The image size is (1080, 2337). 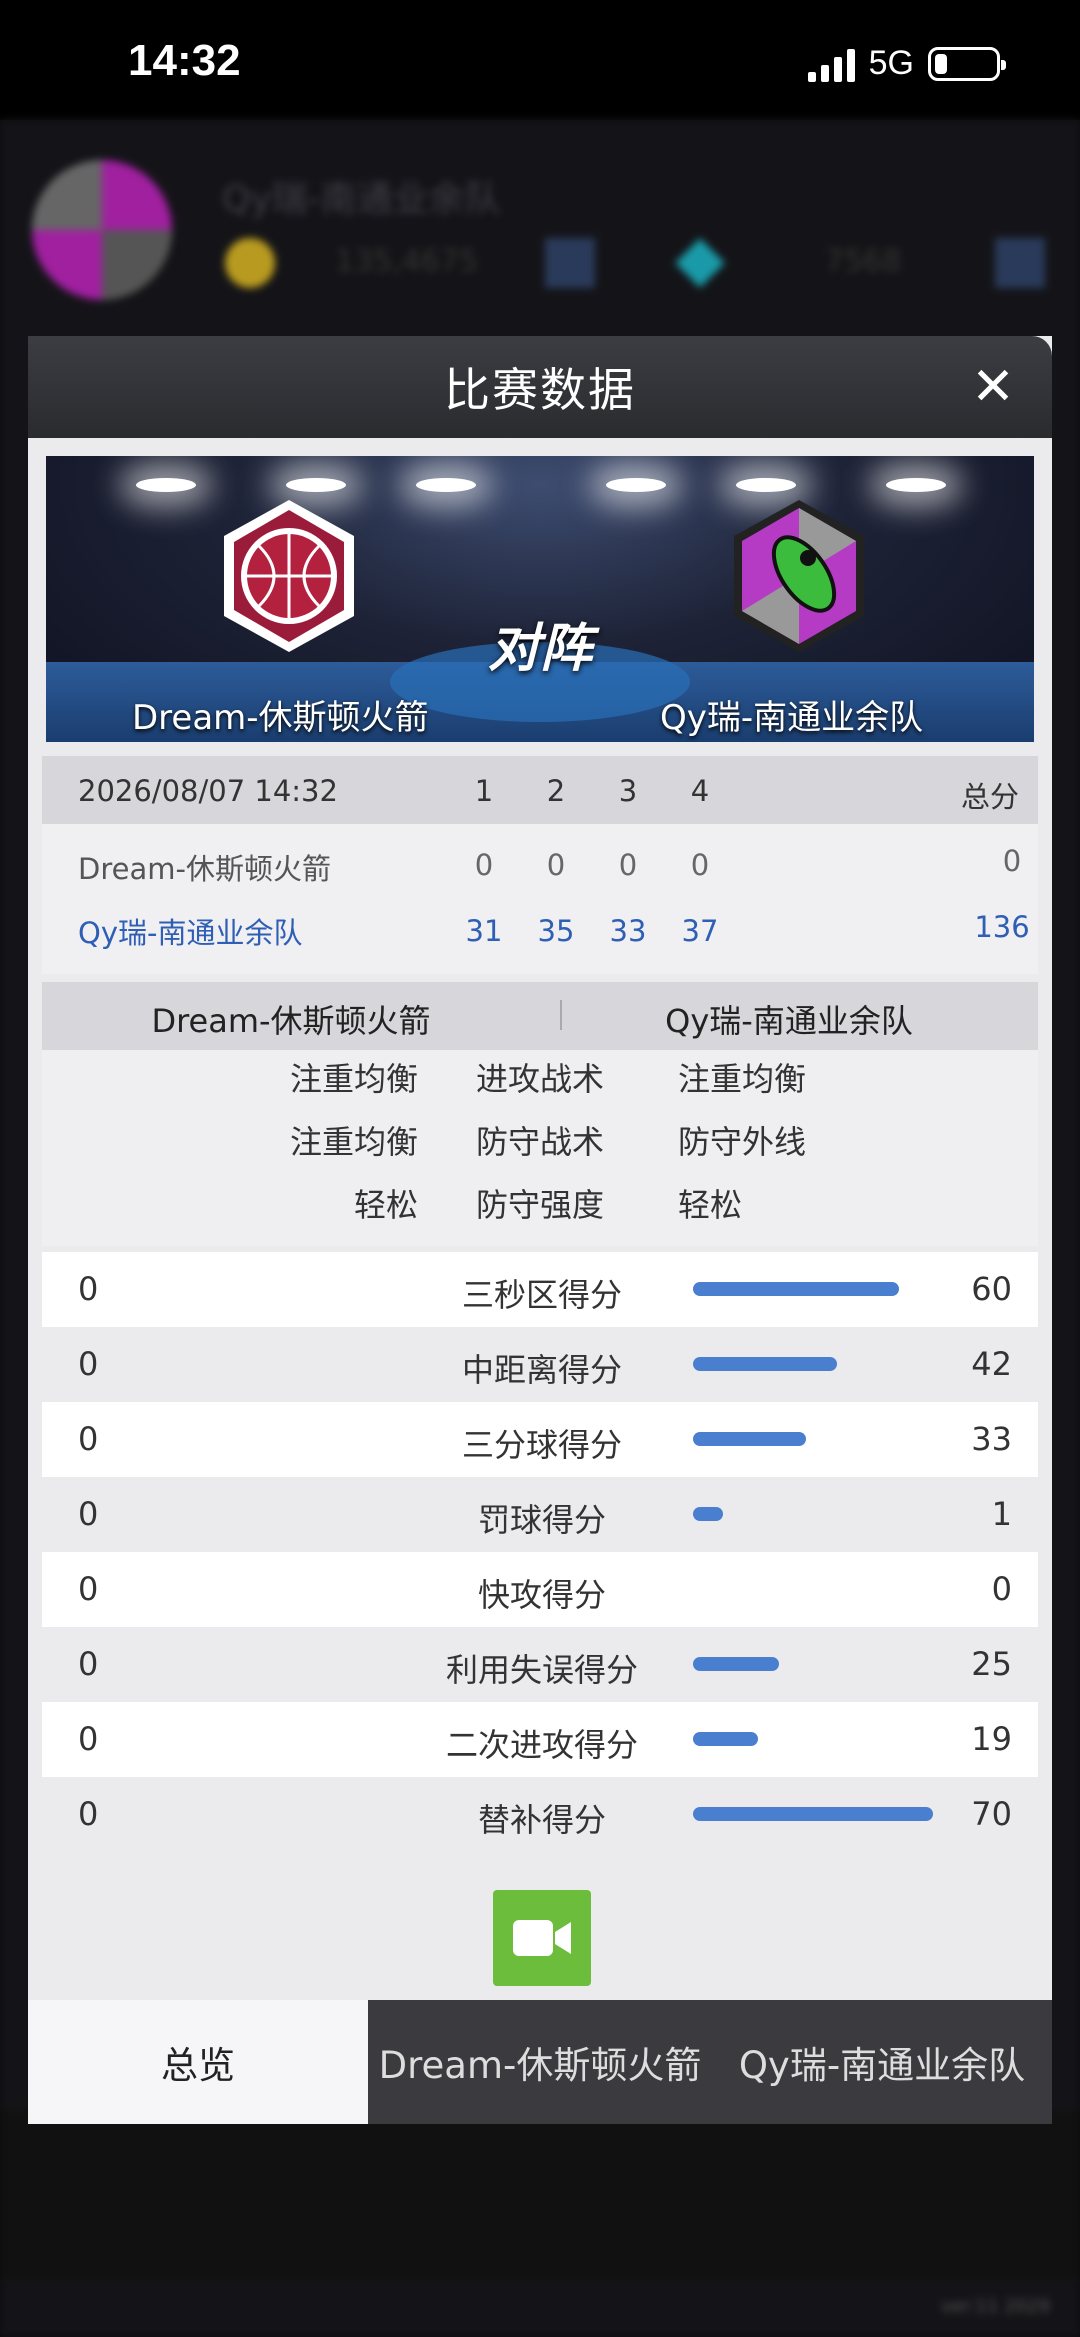 I want to click on stat-row: 0 利用失误得分 25, so click(x=540, y=1664).